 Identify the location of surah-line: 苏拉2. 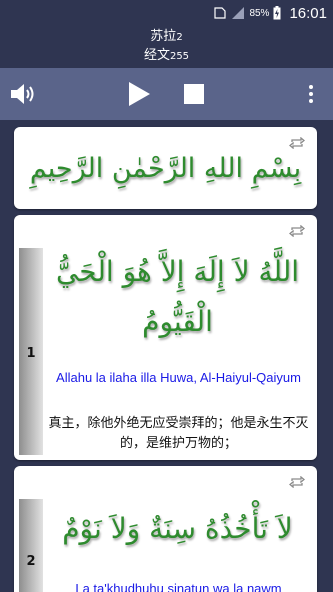
(166, 36).